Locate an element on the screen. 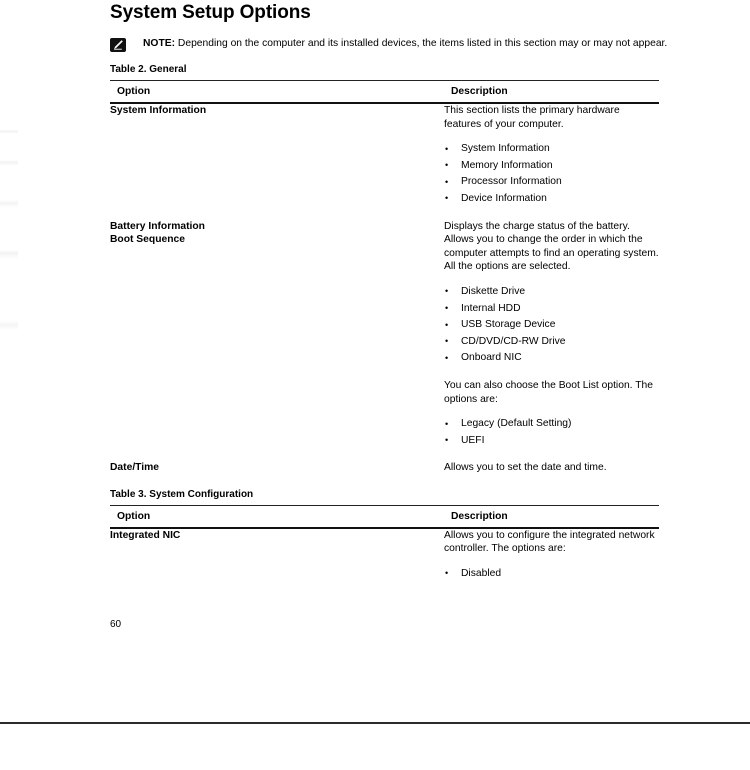 Image resolution: width=750 pixels, height=770 pixels. table-caption-general: Table 2. General is located at coordinates (148, 69).